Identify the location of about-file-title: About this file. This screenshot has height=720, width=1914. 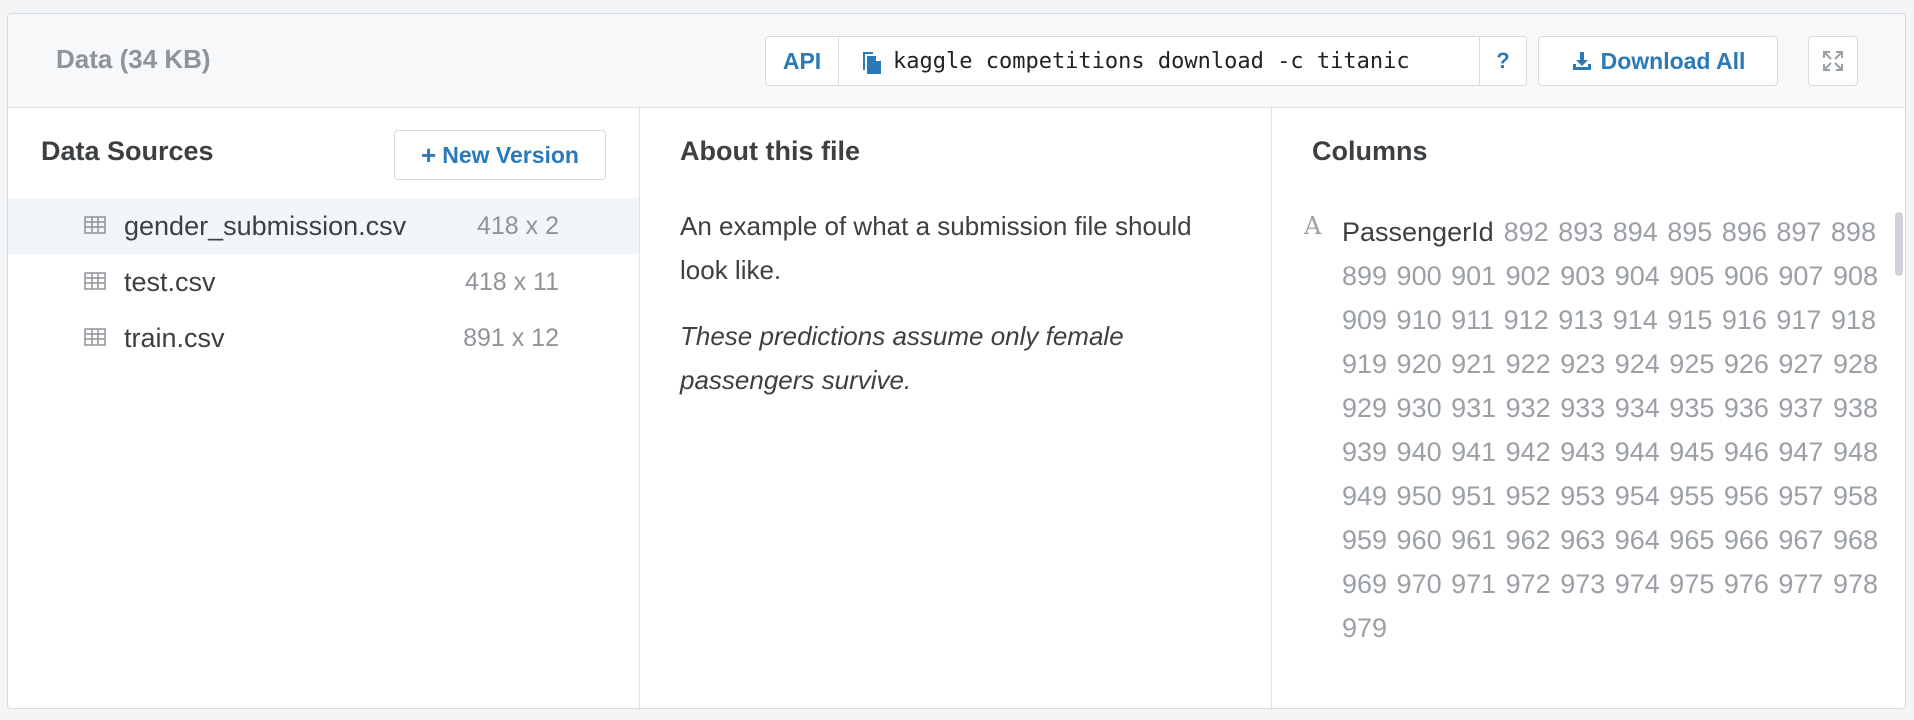
(770, 151).